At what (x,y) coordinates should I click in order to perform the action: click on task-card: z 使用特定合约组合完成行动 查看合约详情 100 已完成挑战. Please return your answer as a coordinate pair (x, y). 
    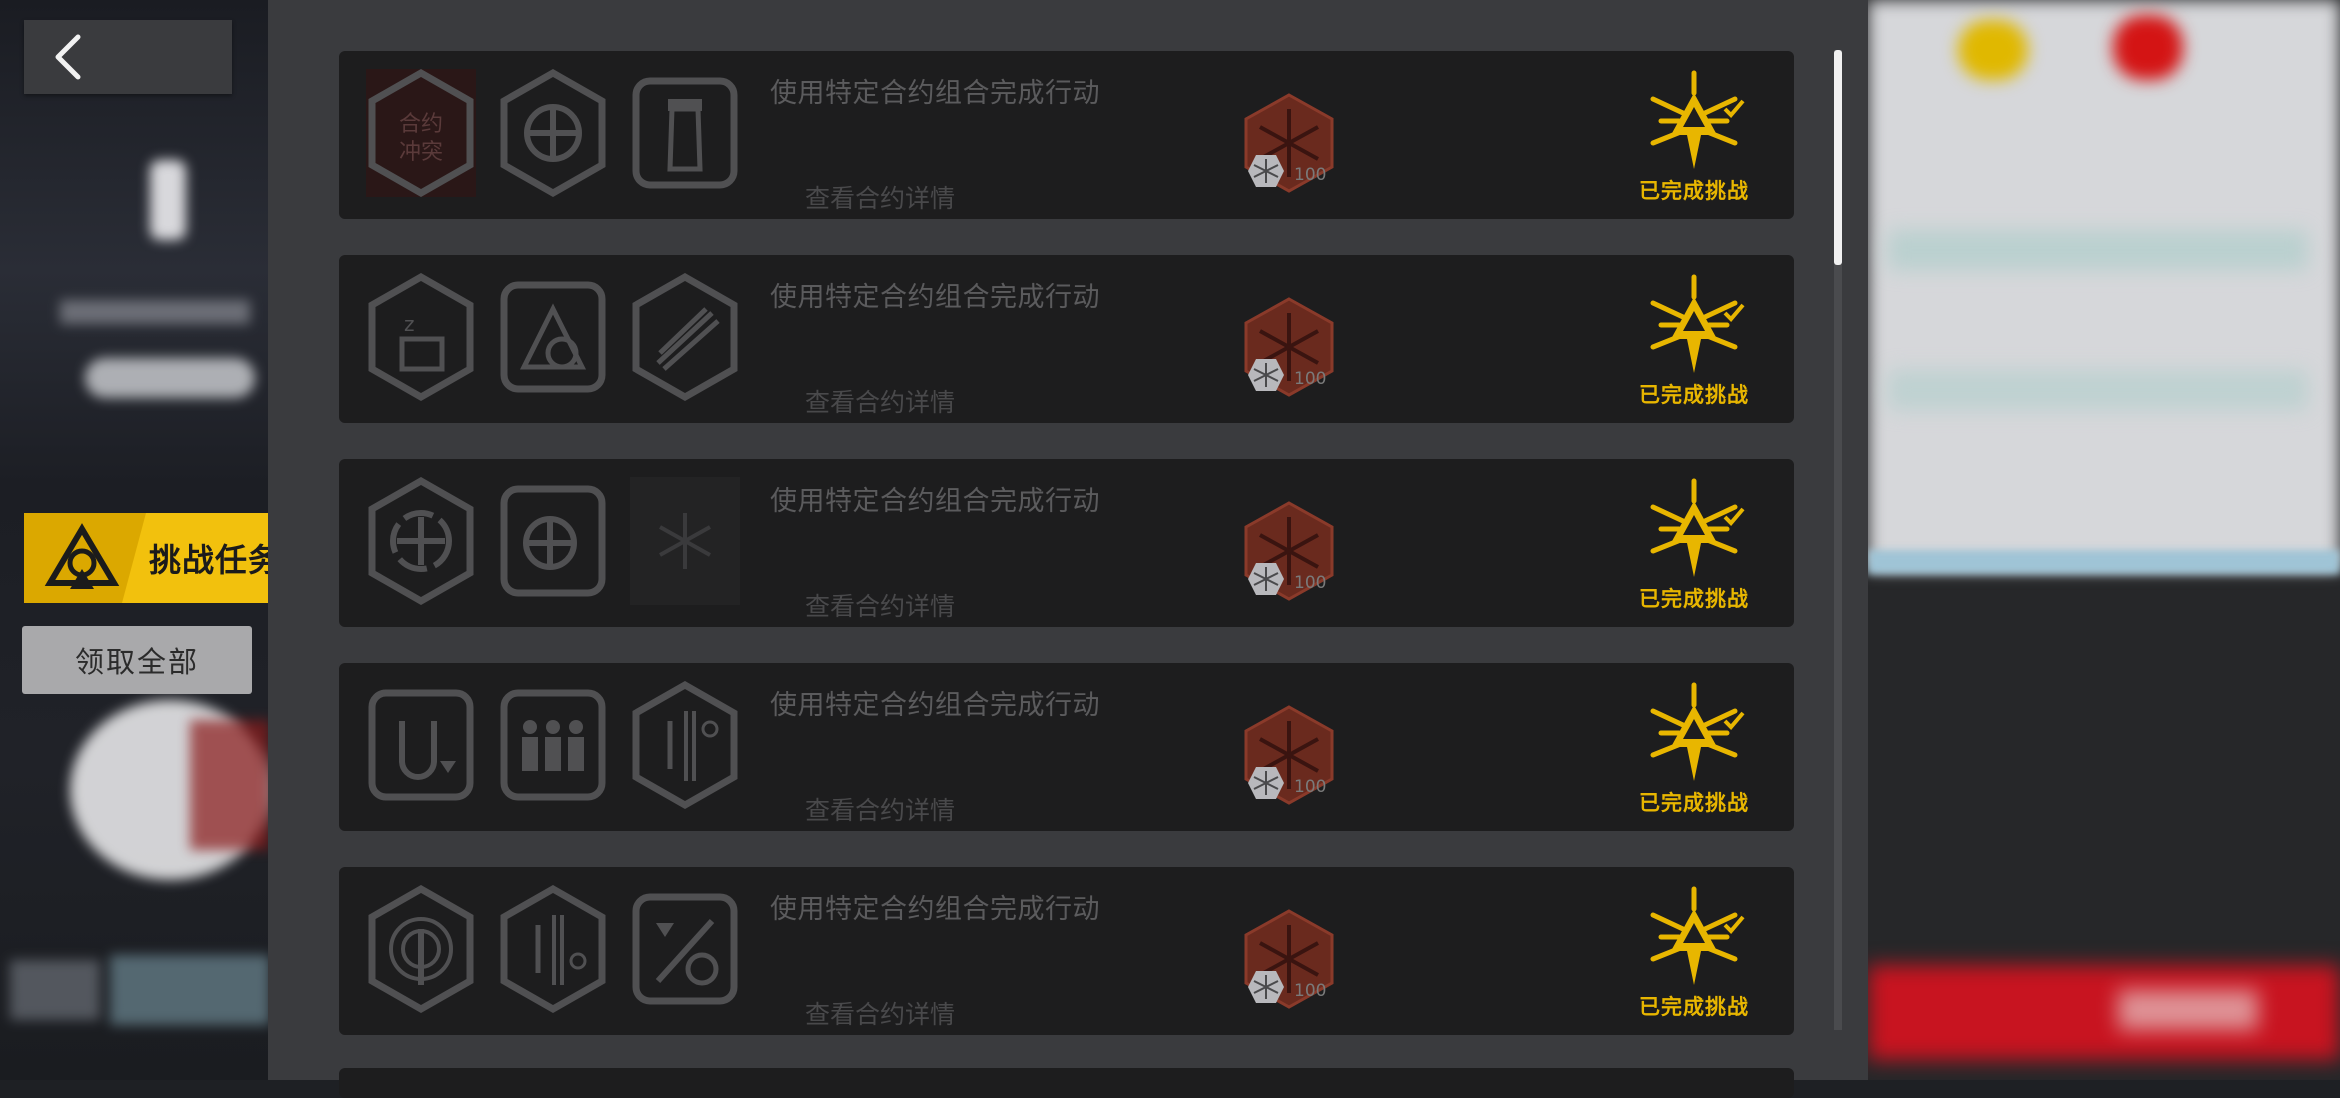
    Looking at the image, I should click on (1066, 339).